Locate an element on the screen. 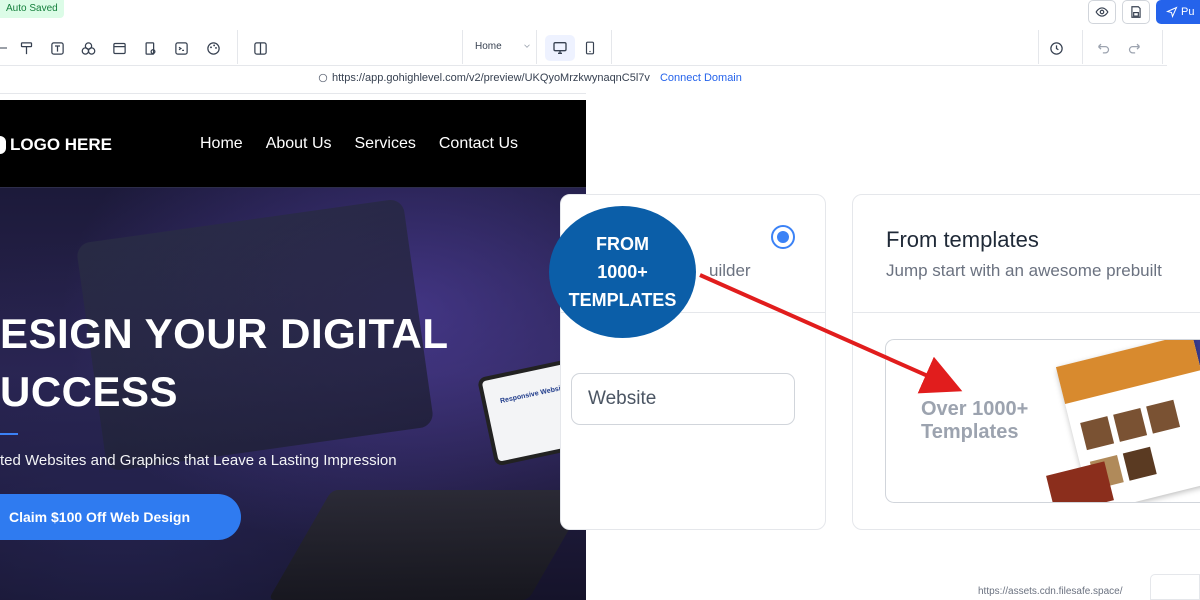  badge-line: FROM is located at coordinates (622, 244).